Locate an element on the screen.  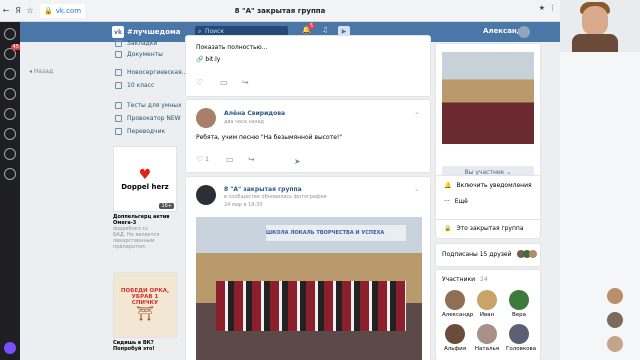
url-text: vk.com is located at coordinates (68, 10).